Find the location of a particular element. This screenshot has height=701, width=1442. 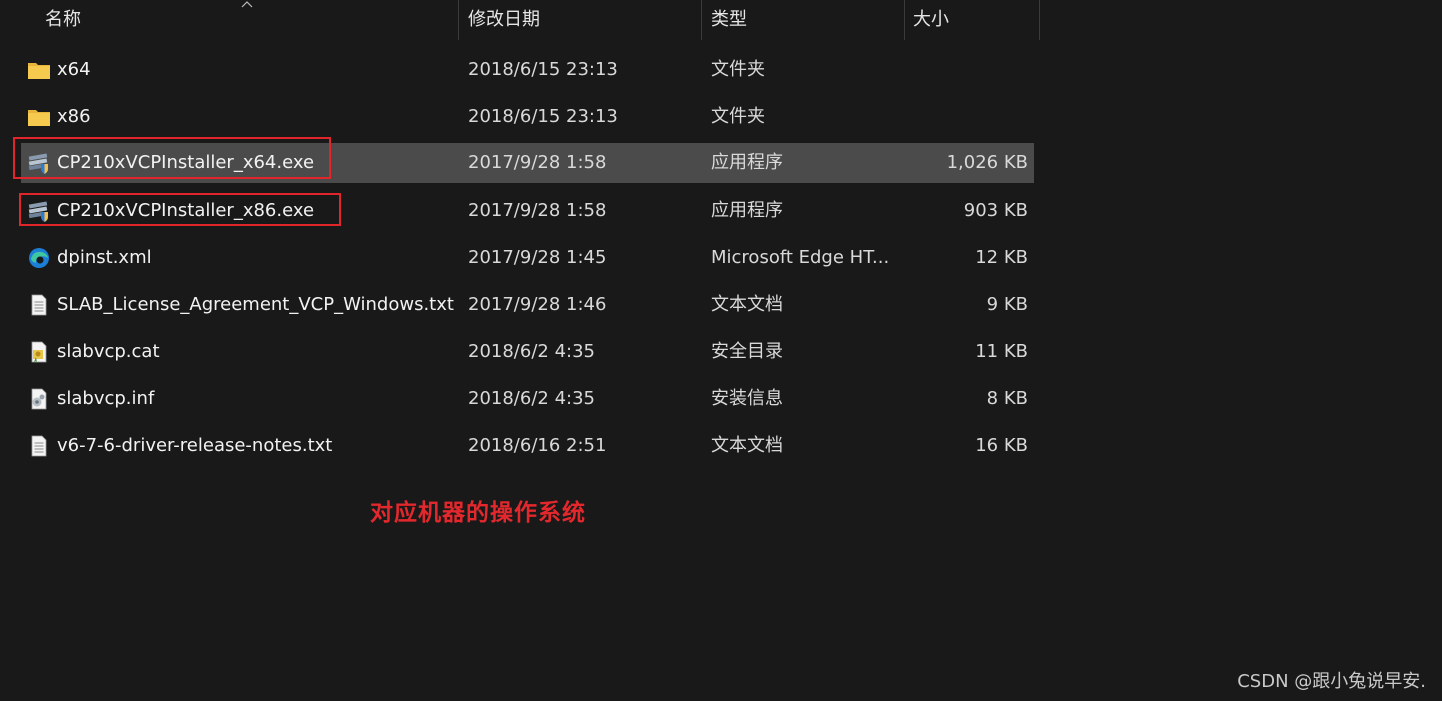

file-size: 12 KB is located at coordinates (1001, 257).